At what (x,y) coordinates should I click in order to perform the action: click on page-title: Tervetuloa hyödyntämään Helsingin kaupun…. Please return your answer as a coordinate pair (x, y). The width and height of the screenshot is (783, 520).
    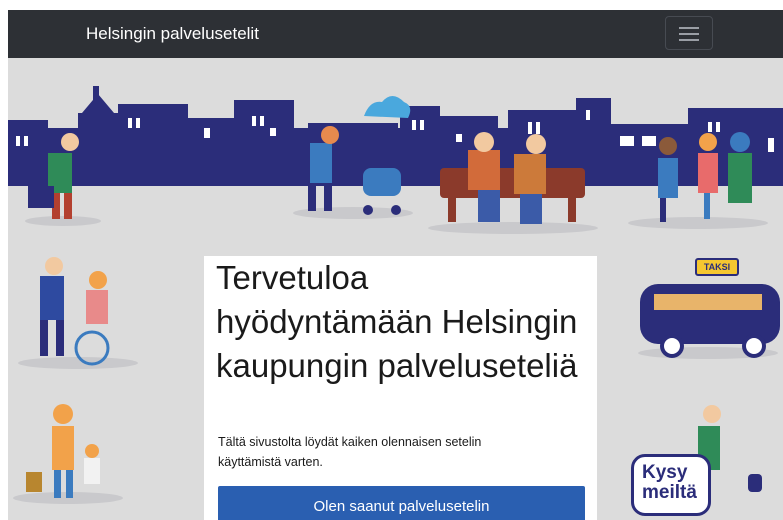
    Looking at the image, I should click on (397, 321).